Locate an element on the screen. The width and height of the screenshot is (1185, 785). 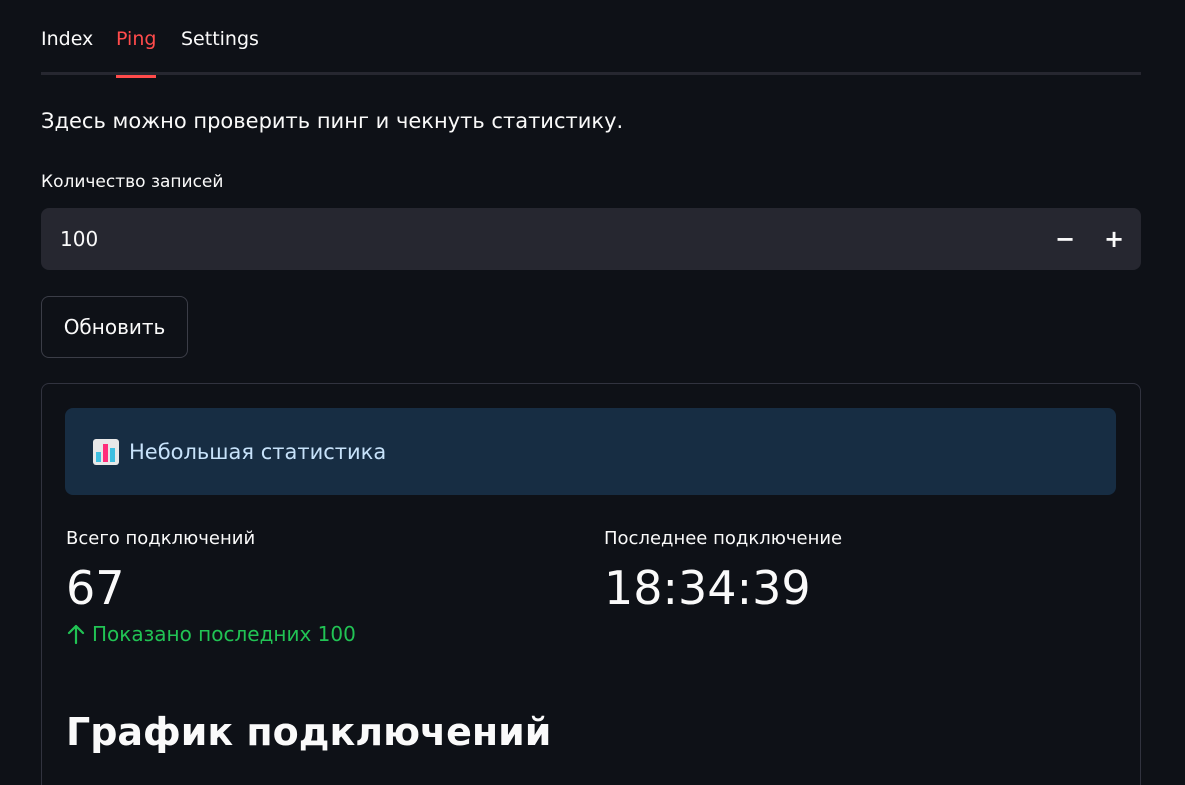
metric-label: Последнее подключение is located at coordinates (723, 538).